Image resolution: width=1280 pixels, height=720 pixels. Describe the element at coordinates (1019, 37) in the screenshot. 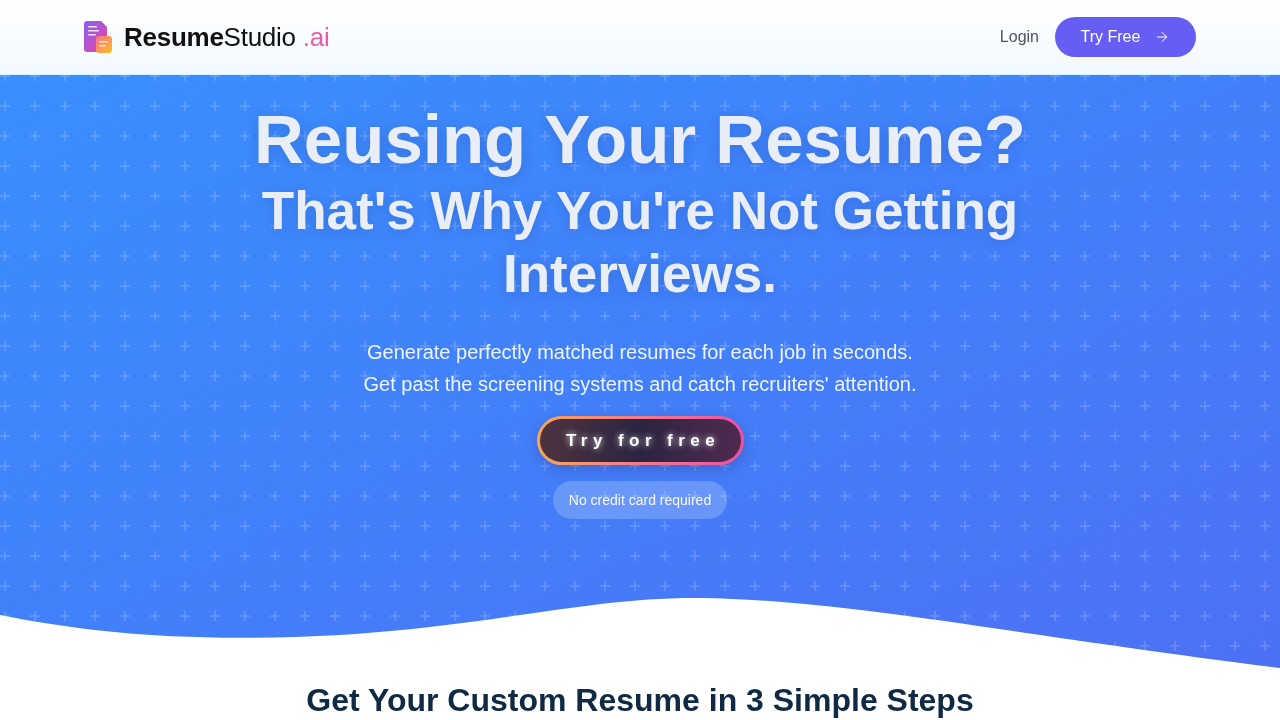

I see `login-link: Login` at that location.